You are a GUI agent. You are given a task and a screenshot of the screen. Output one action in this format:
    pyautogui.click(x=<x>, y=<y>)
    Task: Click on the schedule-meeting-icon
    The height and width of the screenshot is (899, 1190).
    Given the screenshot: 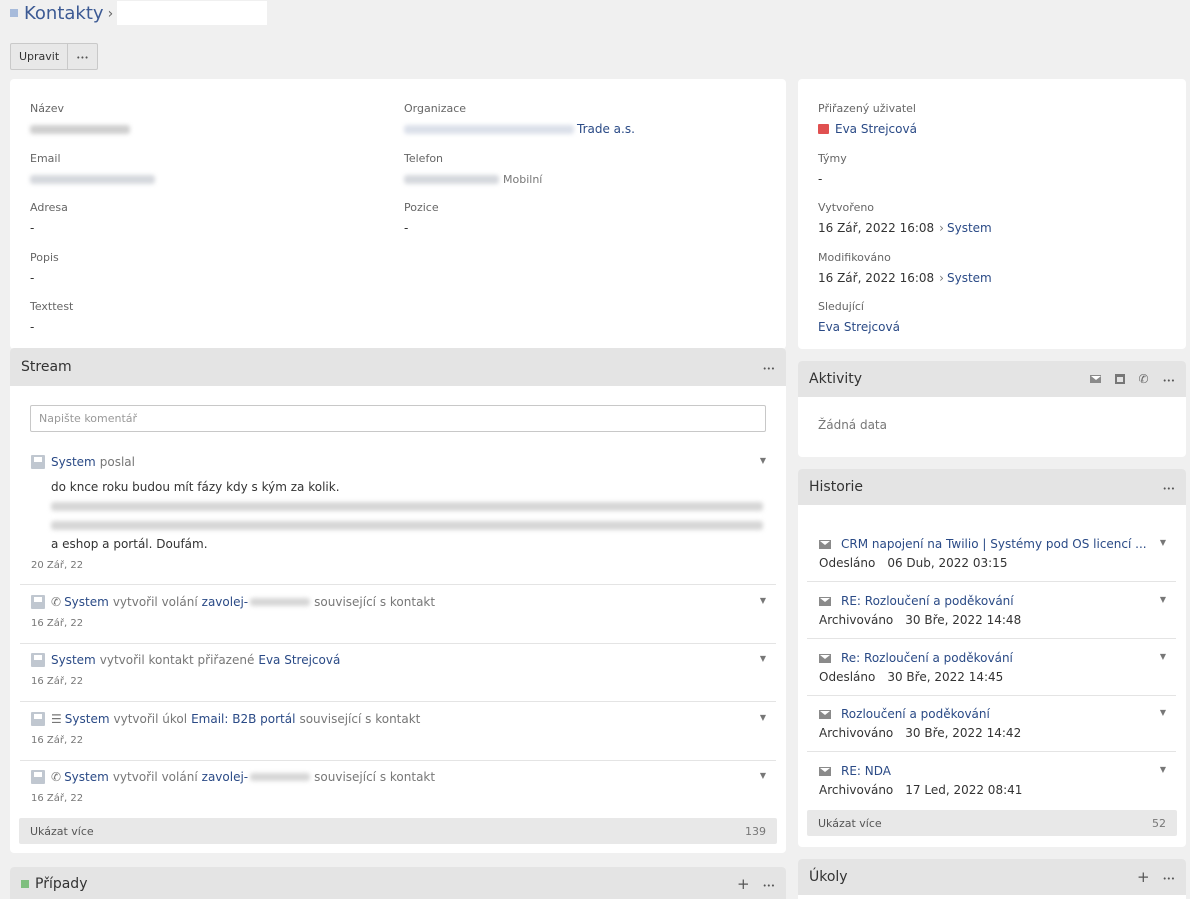 What is the action you would take?
    pyautogui.click(x=1119, y=379)
    